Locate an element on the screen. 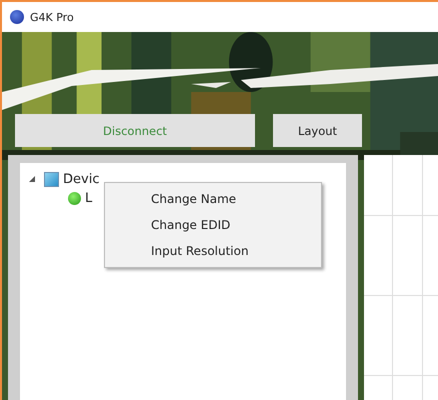 The height and width of the screenshot is (400, 438). device-icon is located at coordinates (51, 179).